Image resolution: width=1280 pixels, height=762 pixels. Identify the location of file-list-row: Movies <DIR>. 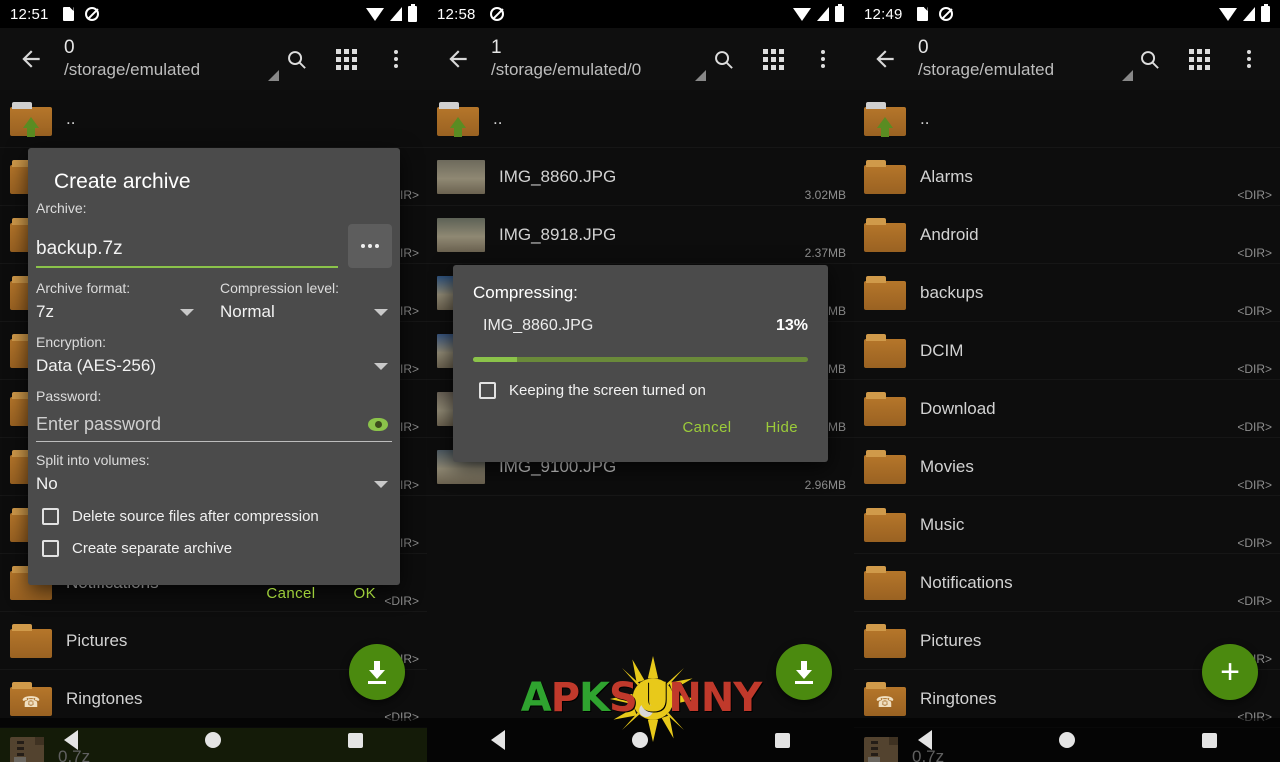
(1067, 467).